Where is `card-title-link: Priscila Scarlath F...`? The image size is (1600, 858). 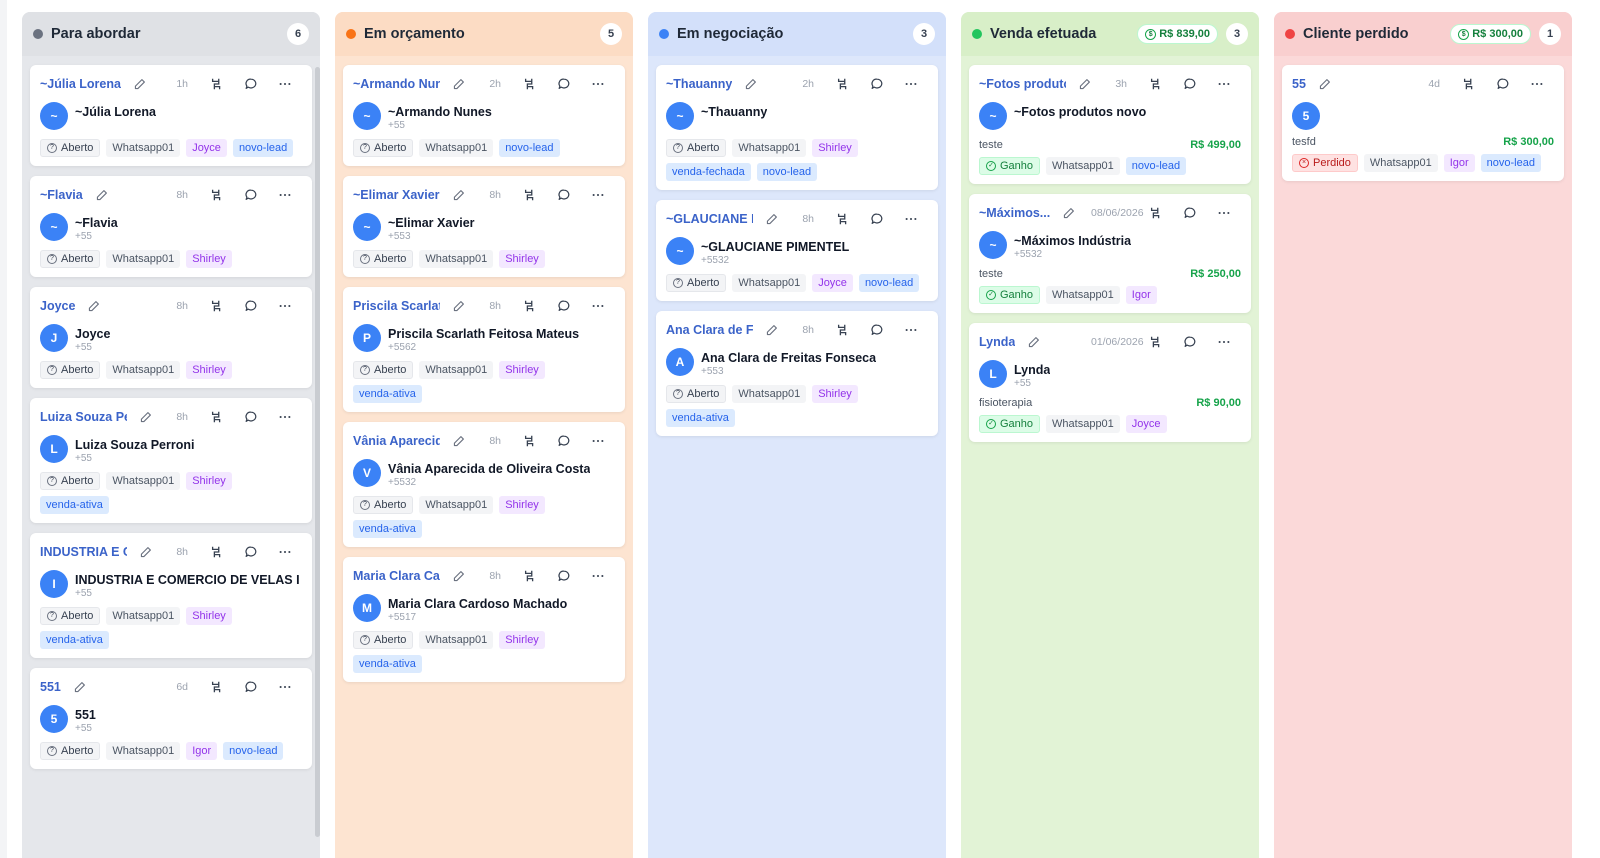 card-title-link: Priscila Scarlath F... is located at coordinates (396, 306).